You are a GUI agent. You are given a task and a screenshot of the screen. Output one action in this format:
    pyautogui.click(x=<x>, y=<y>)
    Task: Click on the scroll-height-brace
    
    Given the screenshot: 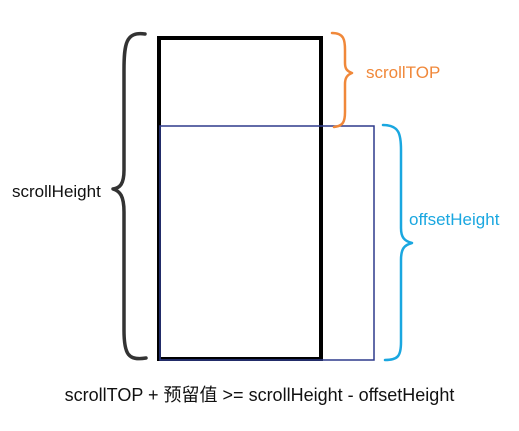 What is the action you would take?
    pyautogui.click(x=129, y=196)
    